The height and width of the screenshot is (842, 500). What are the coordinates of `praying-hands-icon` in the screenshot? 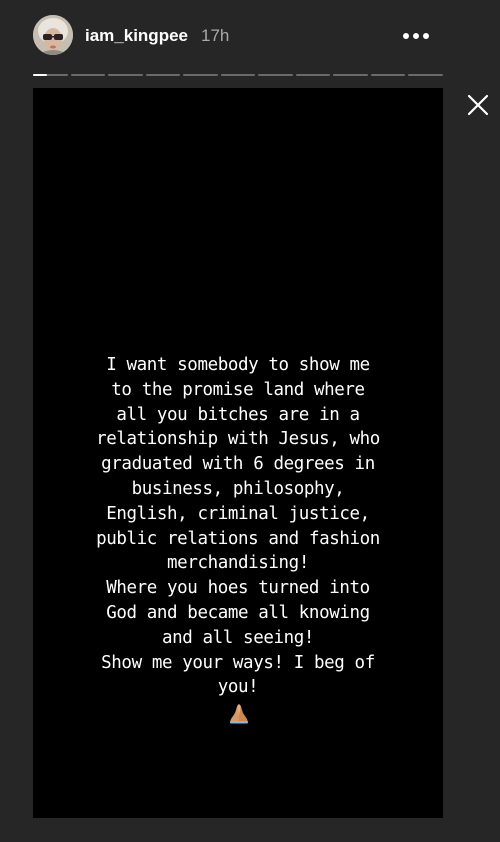 It's located at (239, 714).